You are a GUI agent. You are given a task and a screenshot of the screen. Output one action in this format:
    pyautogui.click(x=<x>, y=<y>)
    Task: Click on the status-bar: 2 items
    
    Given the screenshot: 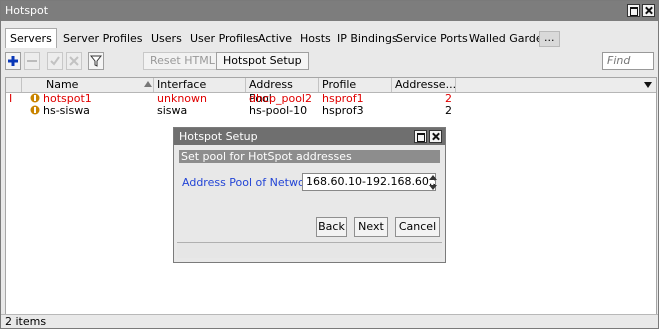 What is the action you would take?
    pyautogui.click(x=329, y=321)
    